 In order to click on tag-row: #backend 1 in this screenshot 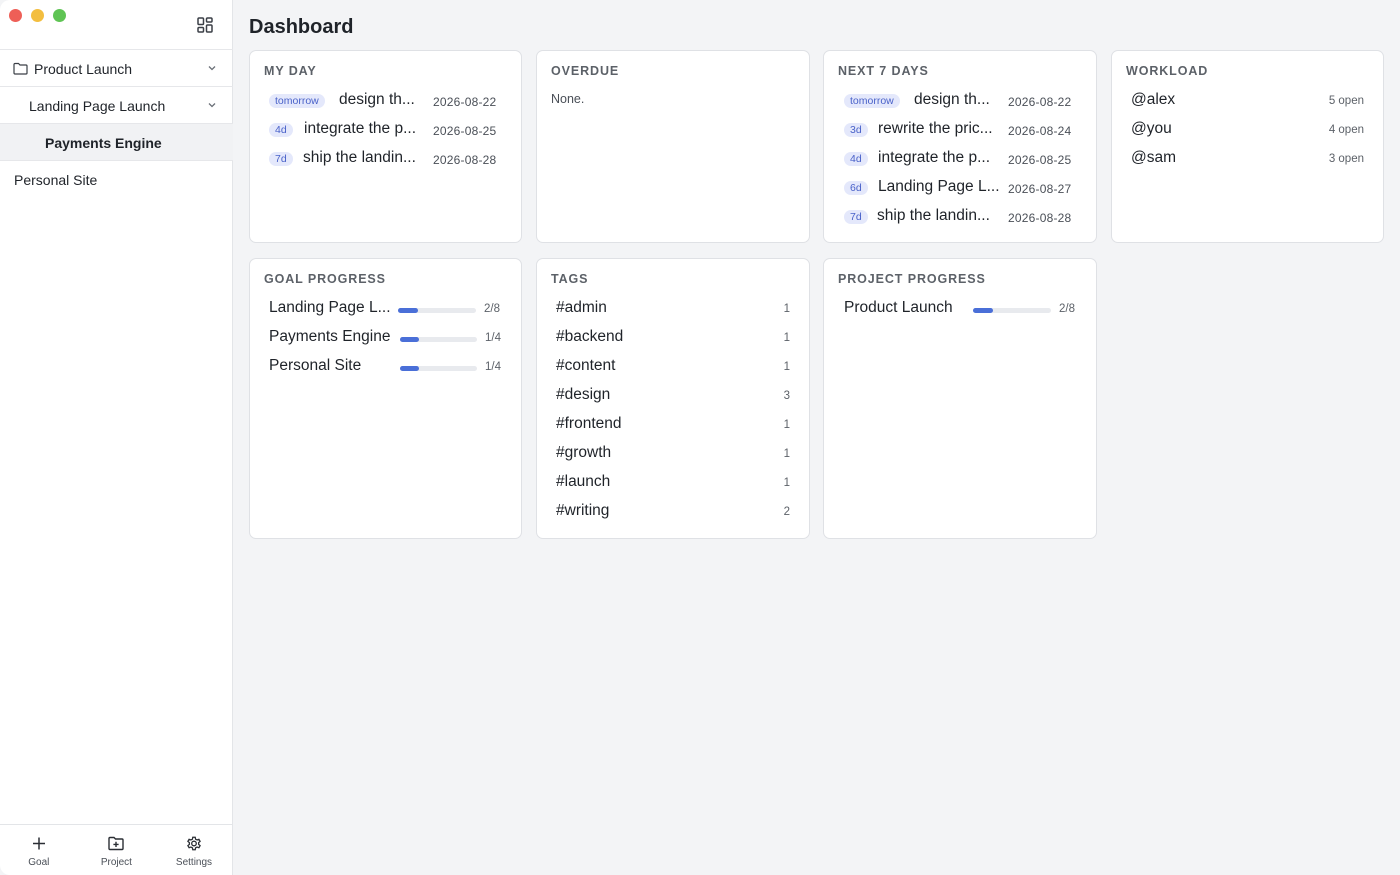, I will do `click(673, 338)`.